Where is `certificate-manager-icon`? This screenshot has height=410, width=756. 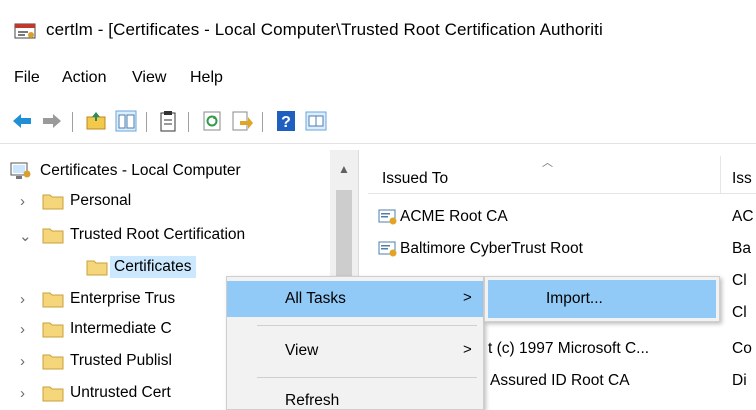 certificate-manager-icon is located at coordinates (25, 31).